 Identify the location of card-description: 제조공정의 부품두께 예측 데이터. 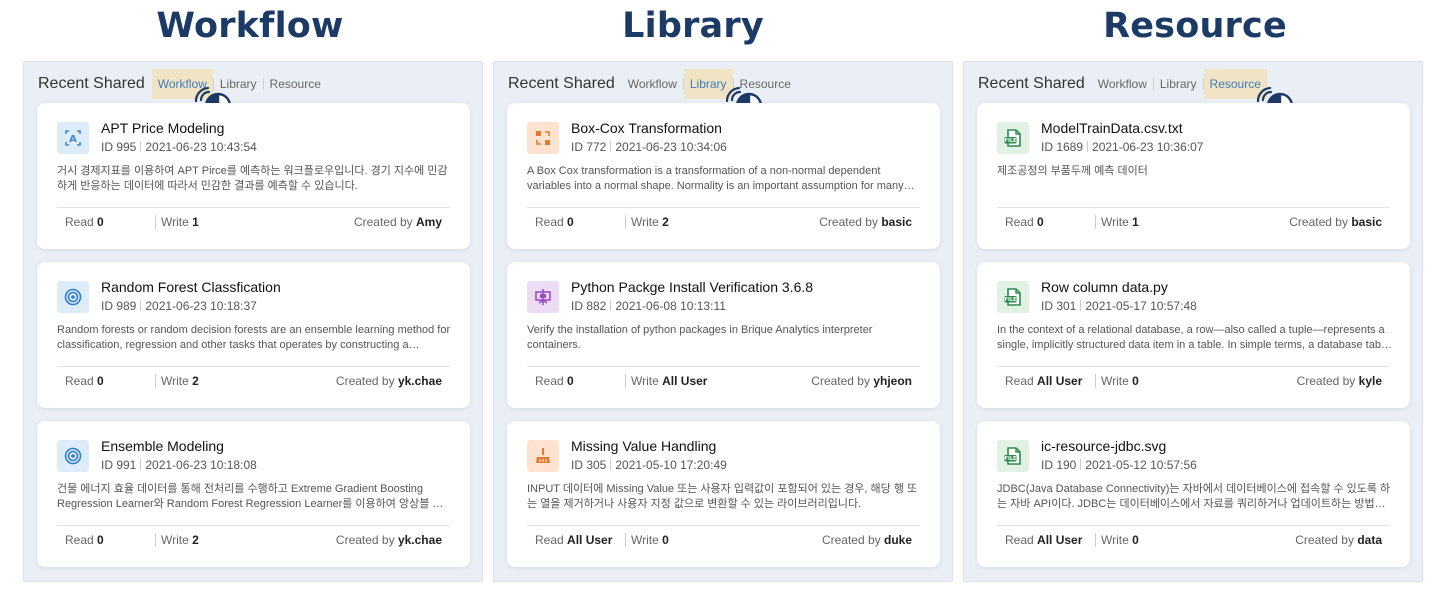
(1072, 171).